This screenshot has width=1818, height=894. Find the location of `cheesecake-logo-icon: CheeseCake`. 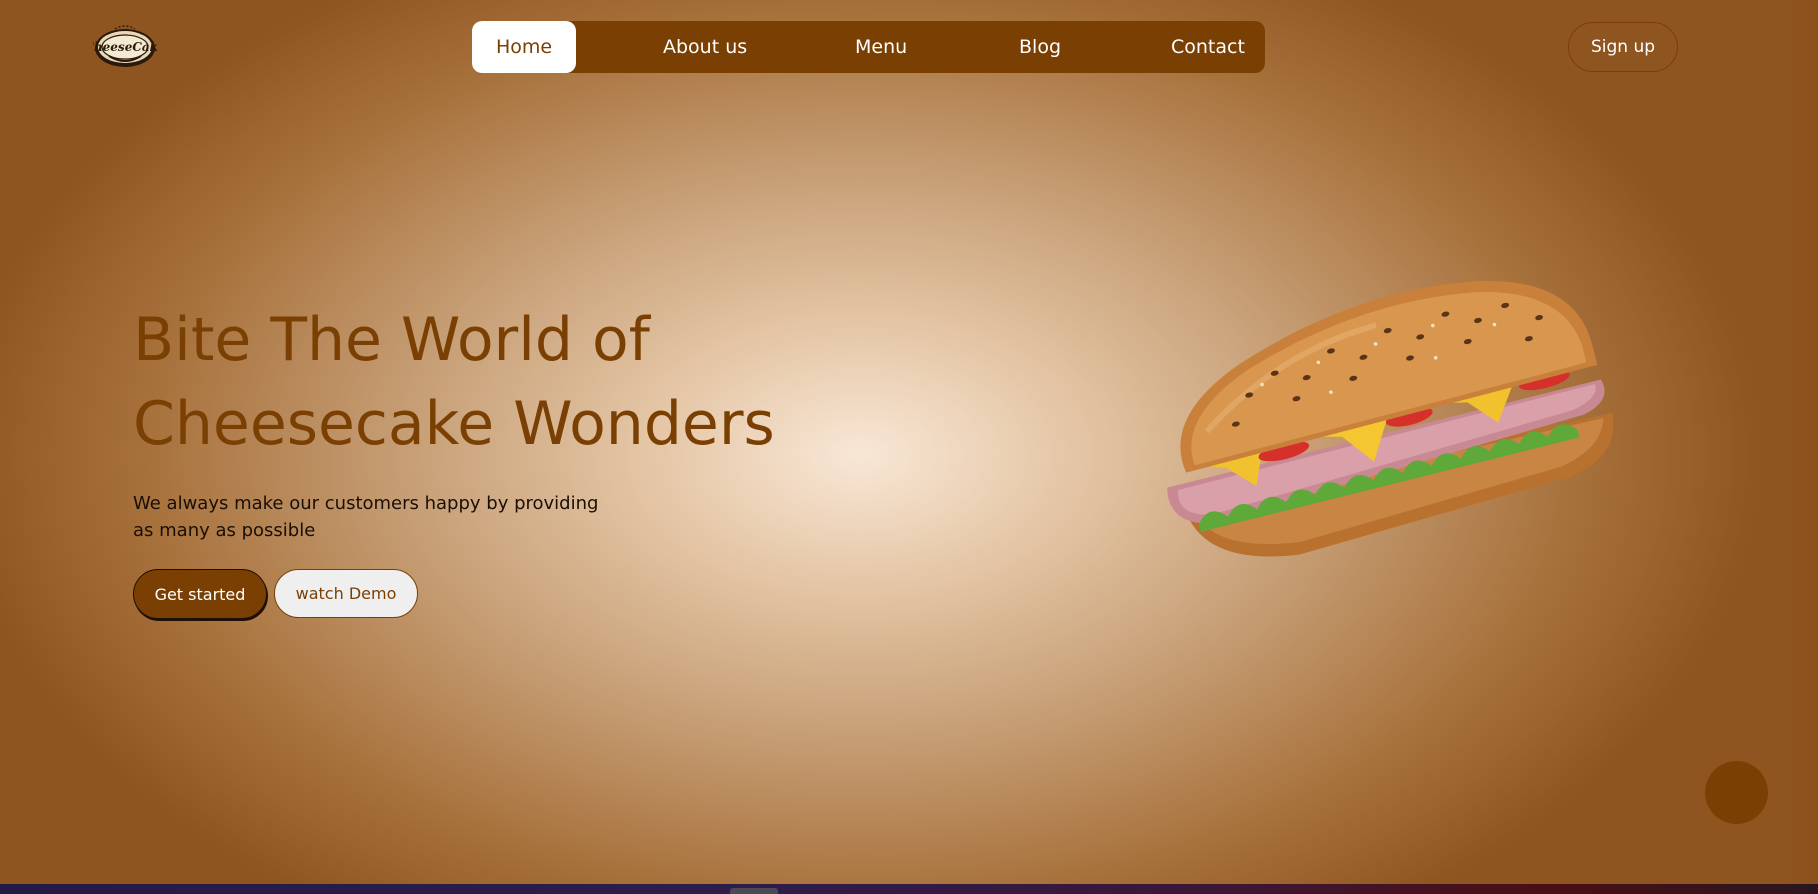

cheesecake-logo-icon: CheeseCake is located at coordinates (125, 45).